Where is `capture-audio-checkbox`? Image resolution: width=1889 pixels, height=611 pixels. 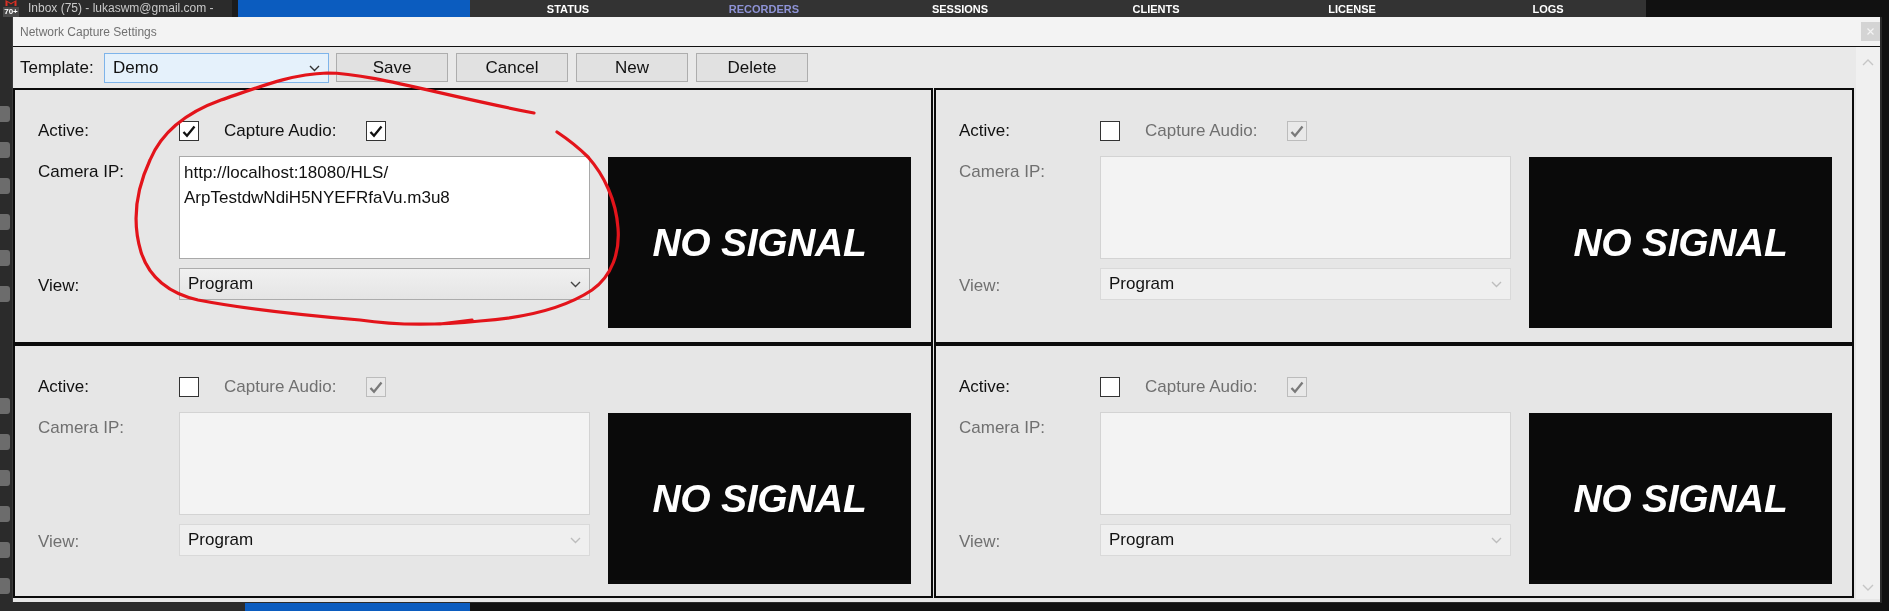 capture-audio-checkbox is located at coordinates (376, 131).